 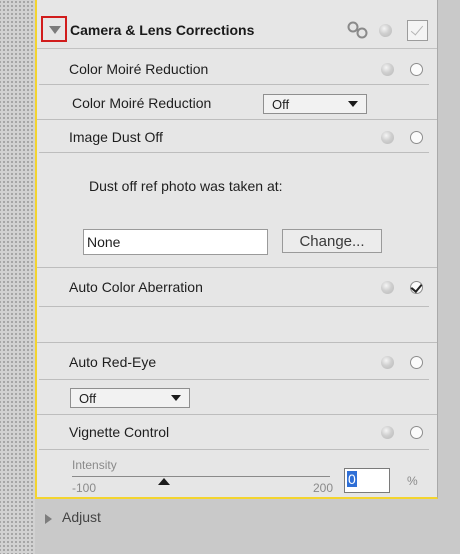 I want to click on intensity-label: Intensity, so click(x=94, y=465).